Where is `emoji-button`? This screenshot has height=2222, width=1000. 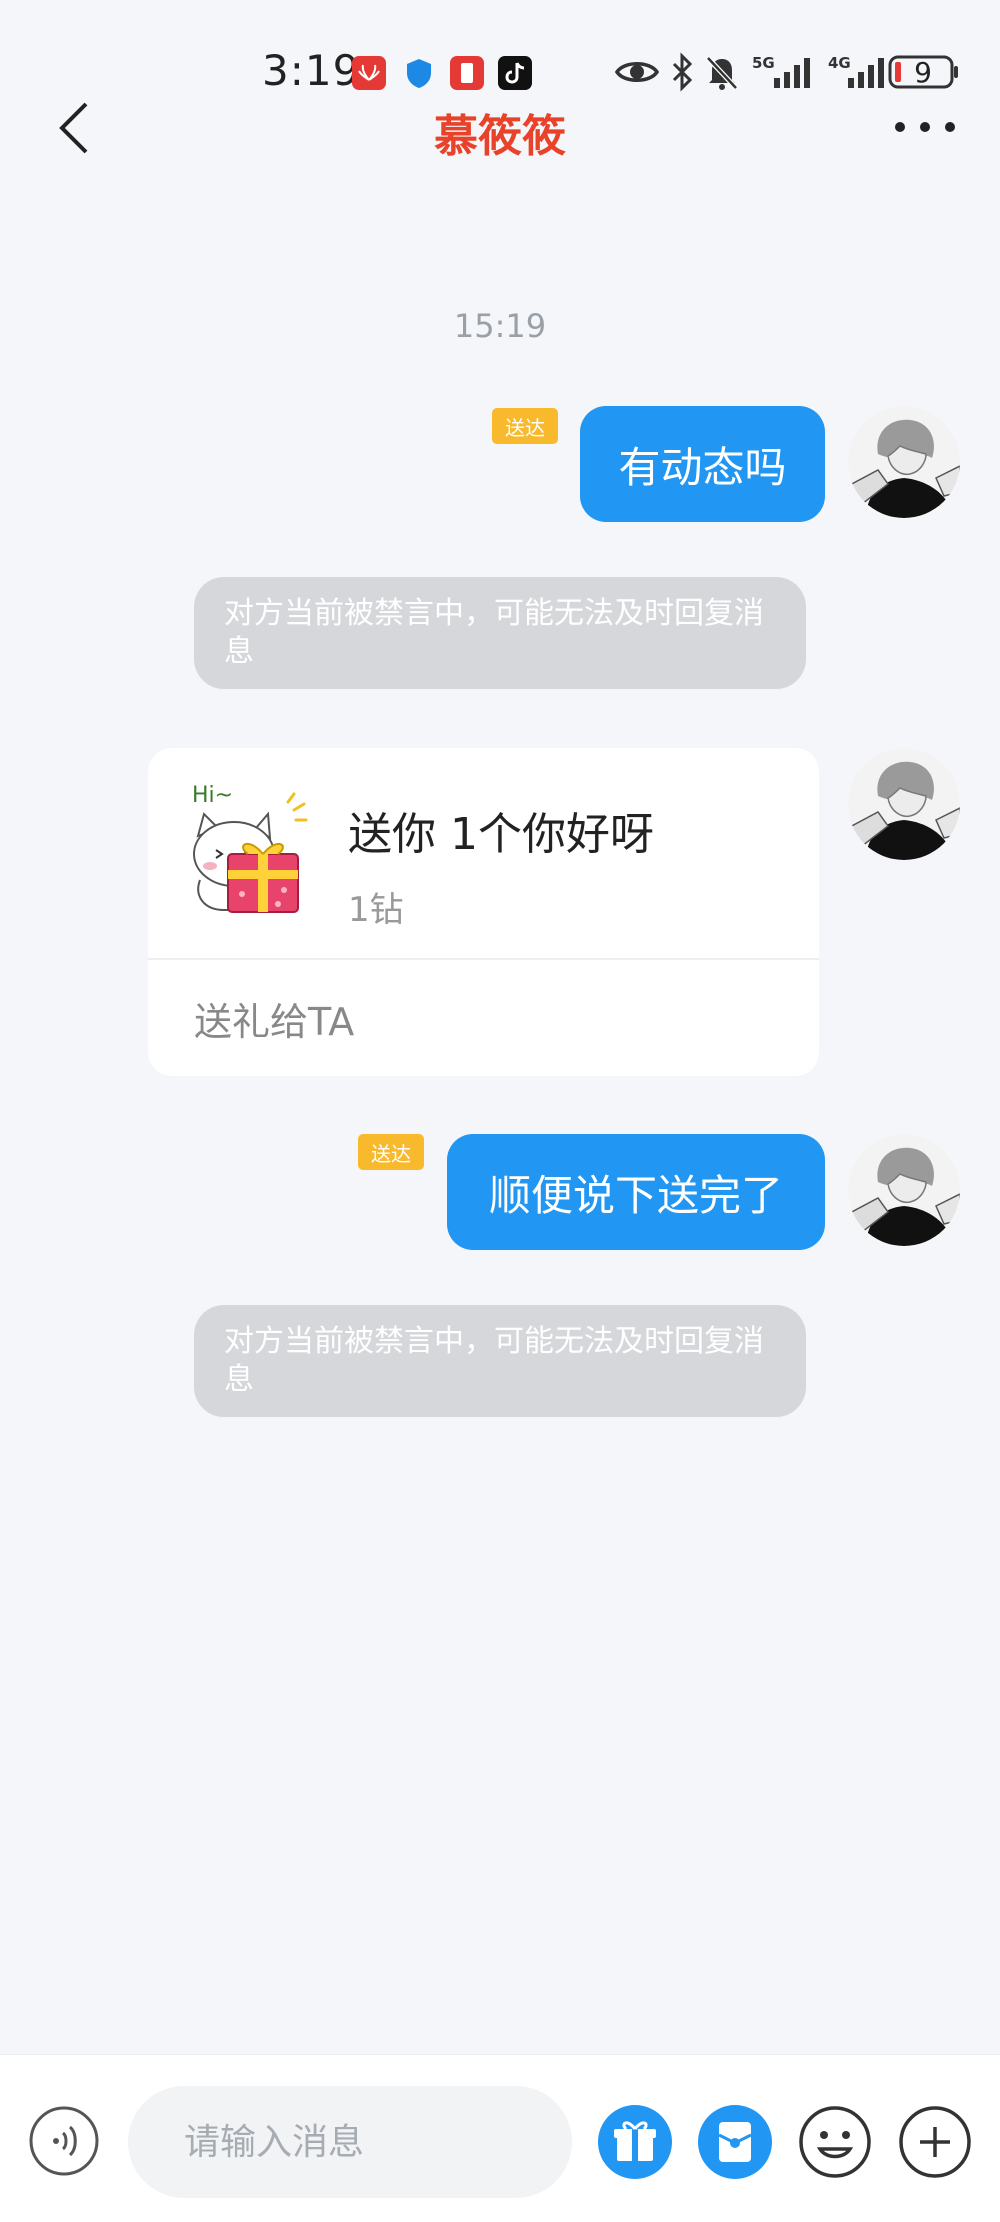 emoji-button is located at coordinates (835, 2142).